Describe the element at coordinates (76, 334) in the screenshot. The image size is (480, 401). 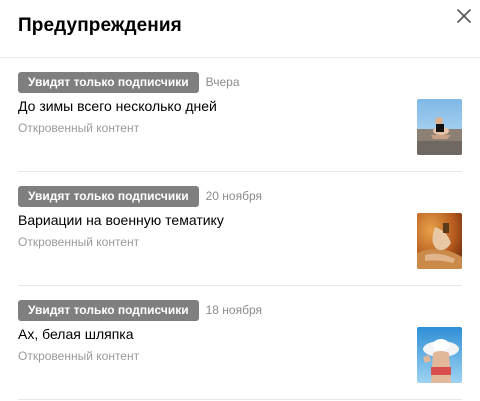
I see `alert-title: Ах, белая шляпка` at that location.